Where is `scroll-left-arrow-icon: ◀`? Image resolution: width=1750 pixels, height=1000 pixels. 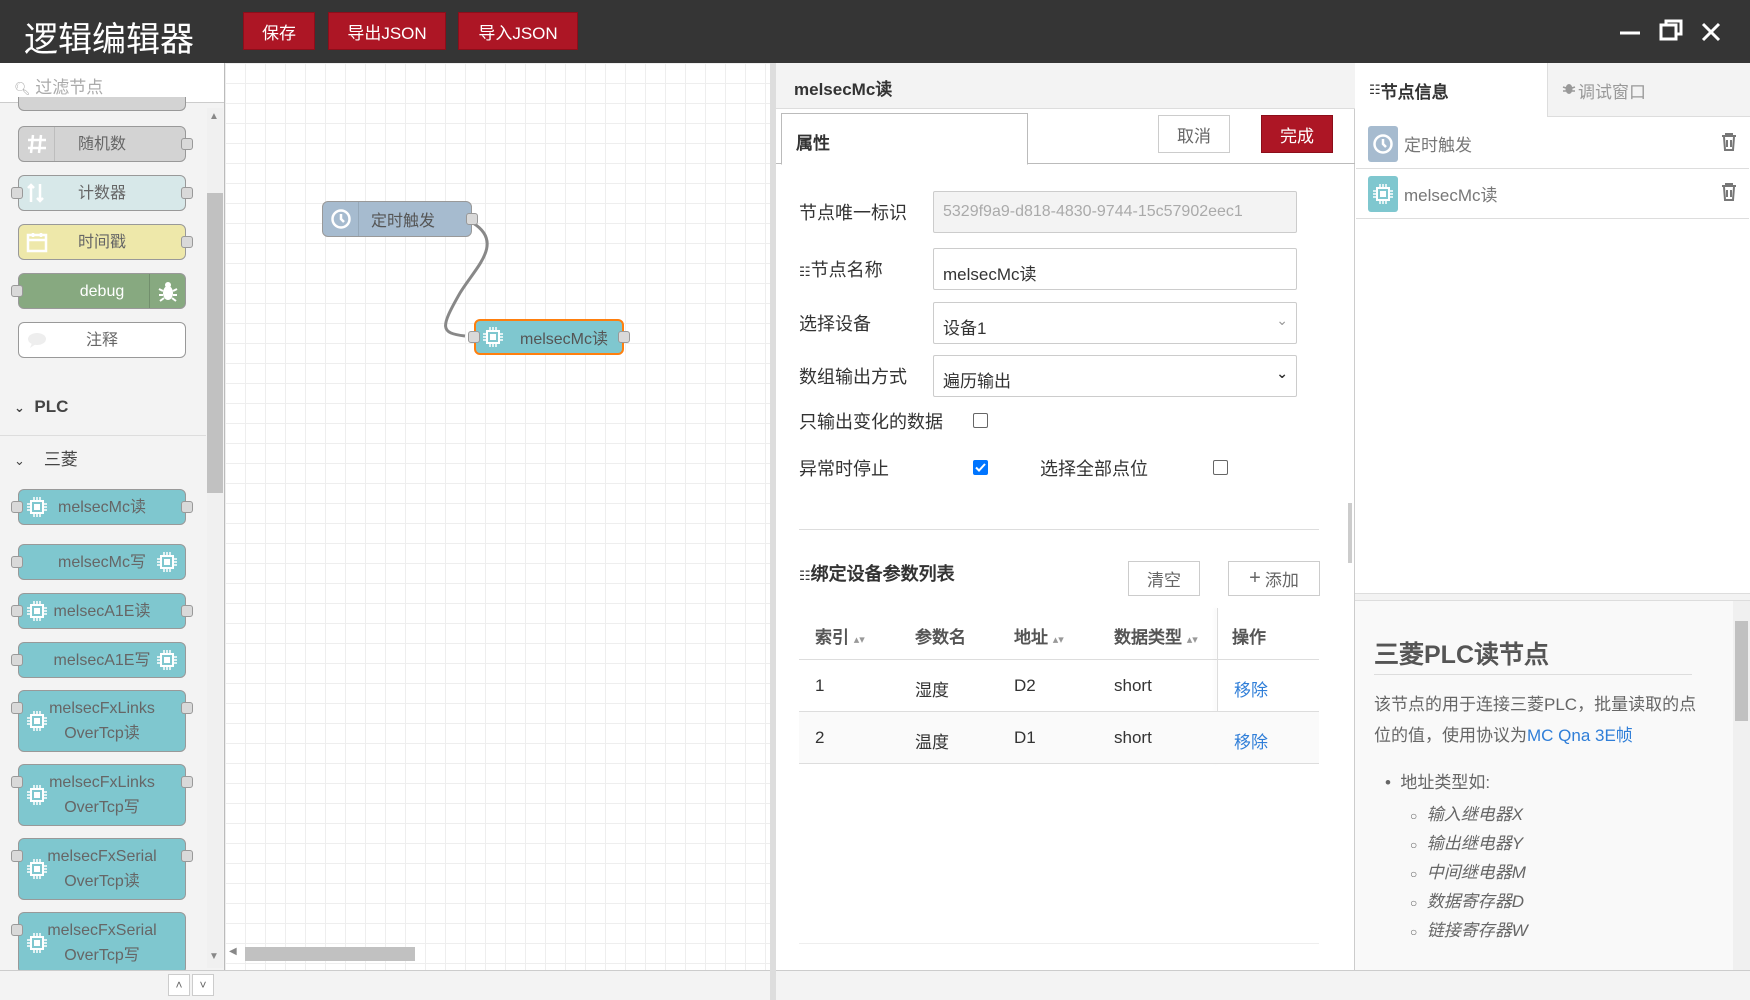
scroll-left-arrow-icon: ◀ is located at coordinates (233, 951).